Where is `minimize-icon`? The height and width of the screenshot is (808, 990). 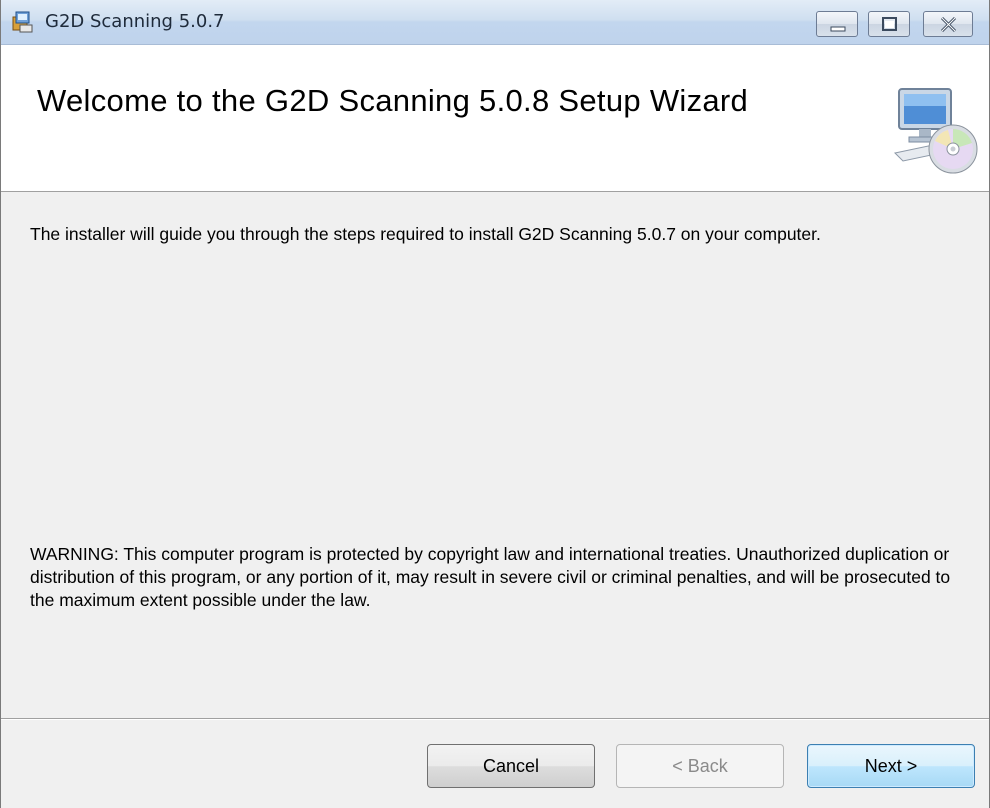 minimize-icon is located at coordinates (838, 29).